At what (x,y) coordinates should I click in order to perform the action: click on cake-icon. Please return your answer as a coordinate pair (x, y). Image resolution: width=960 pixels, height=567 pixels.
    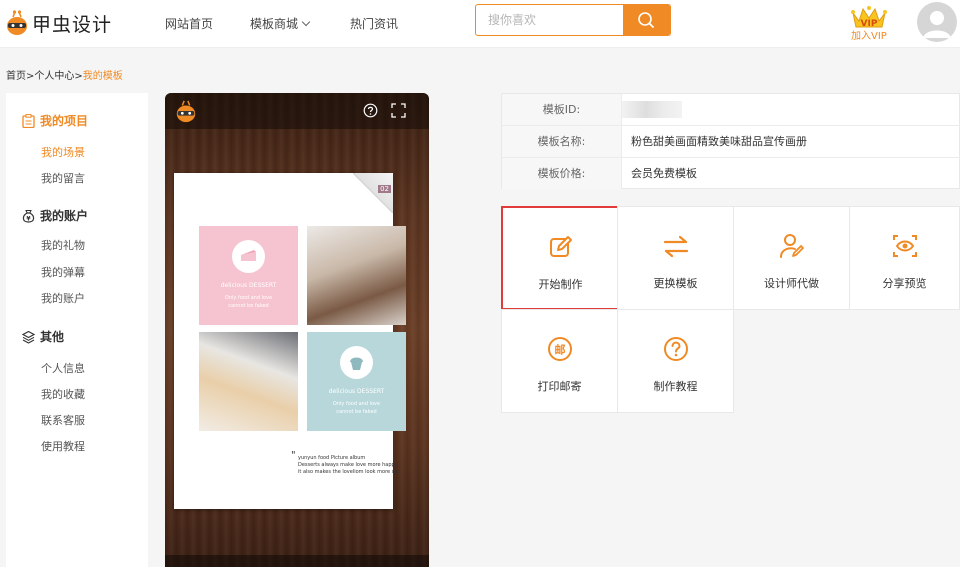
    Looking at the image, I should click on (248, 256).